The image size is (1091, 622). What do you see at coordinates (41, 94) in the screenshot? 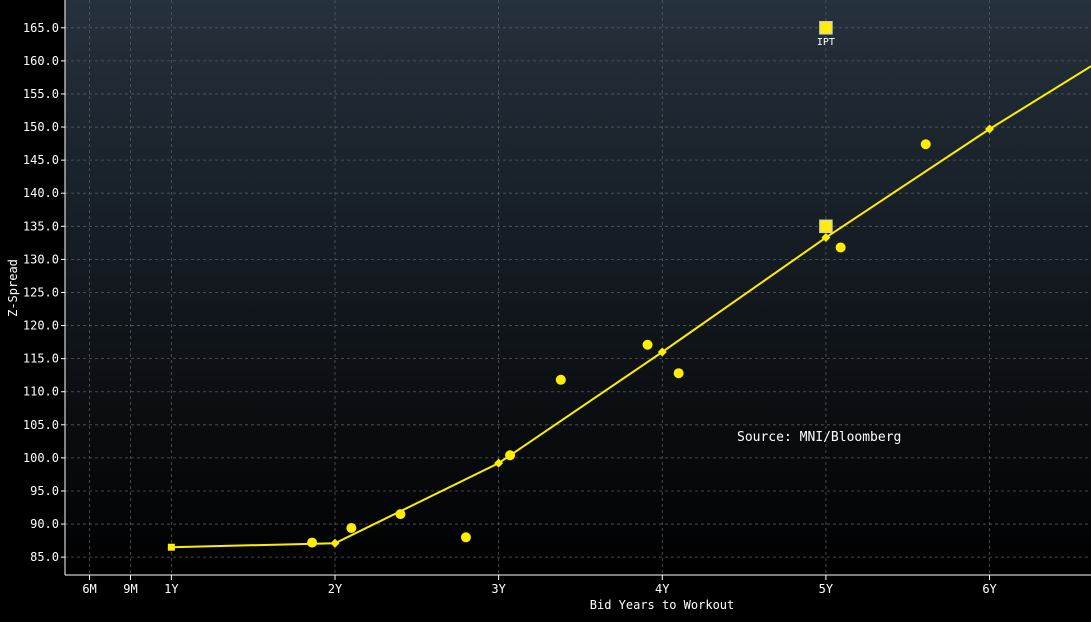
I see `y-tick-label: 155.0` at bounding box center [41, 94].